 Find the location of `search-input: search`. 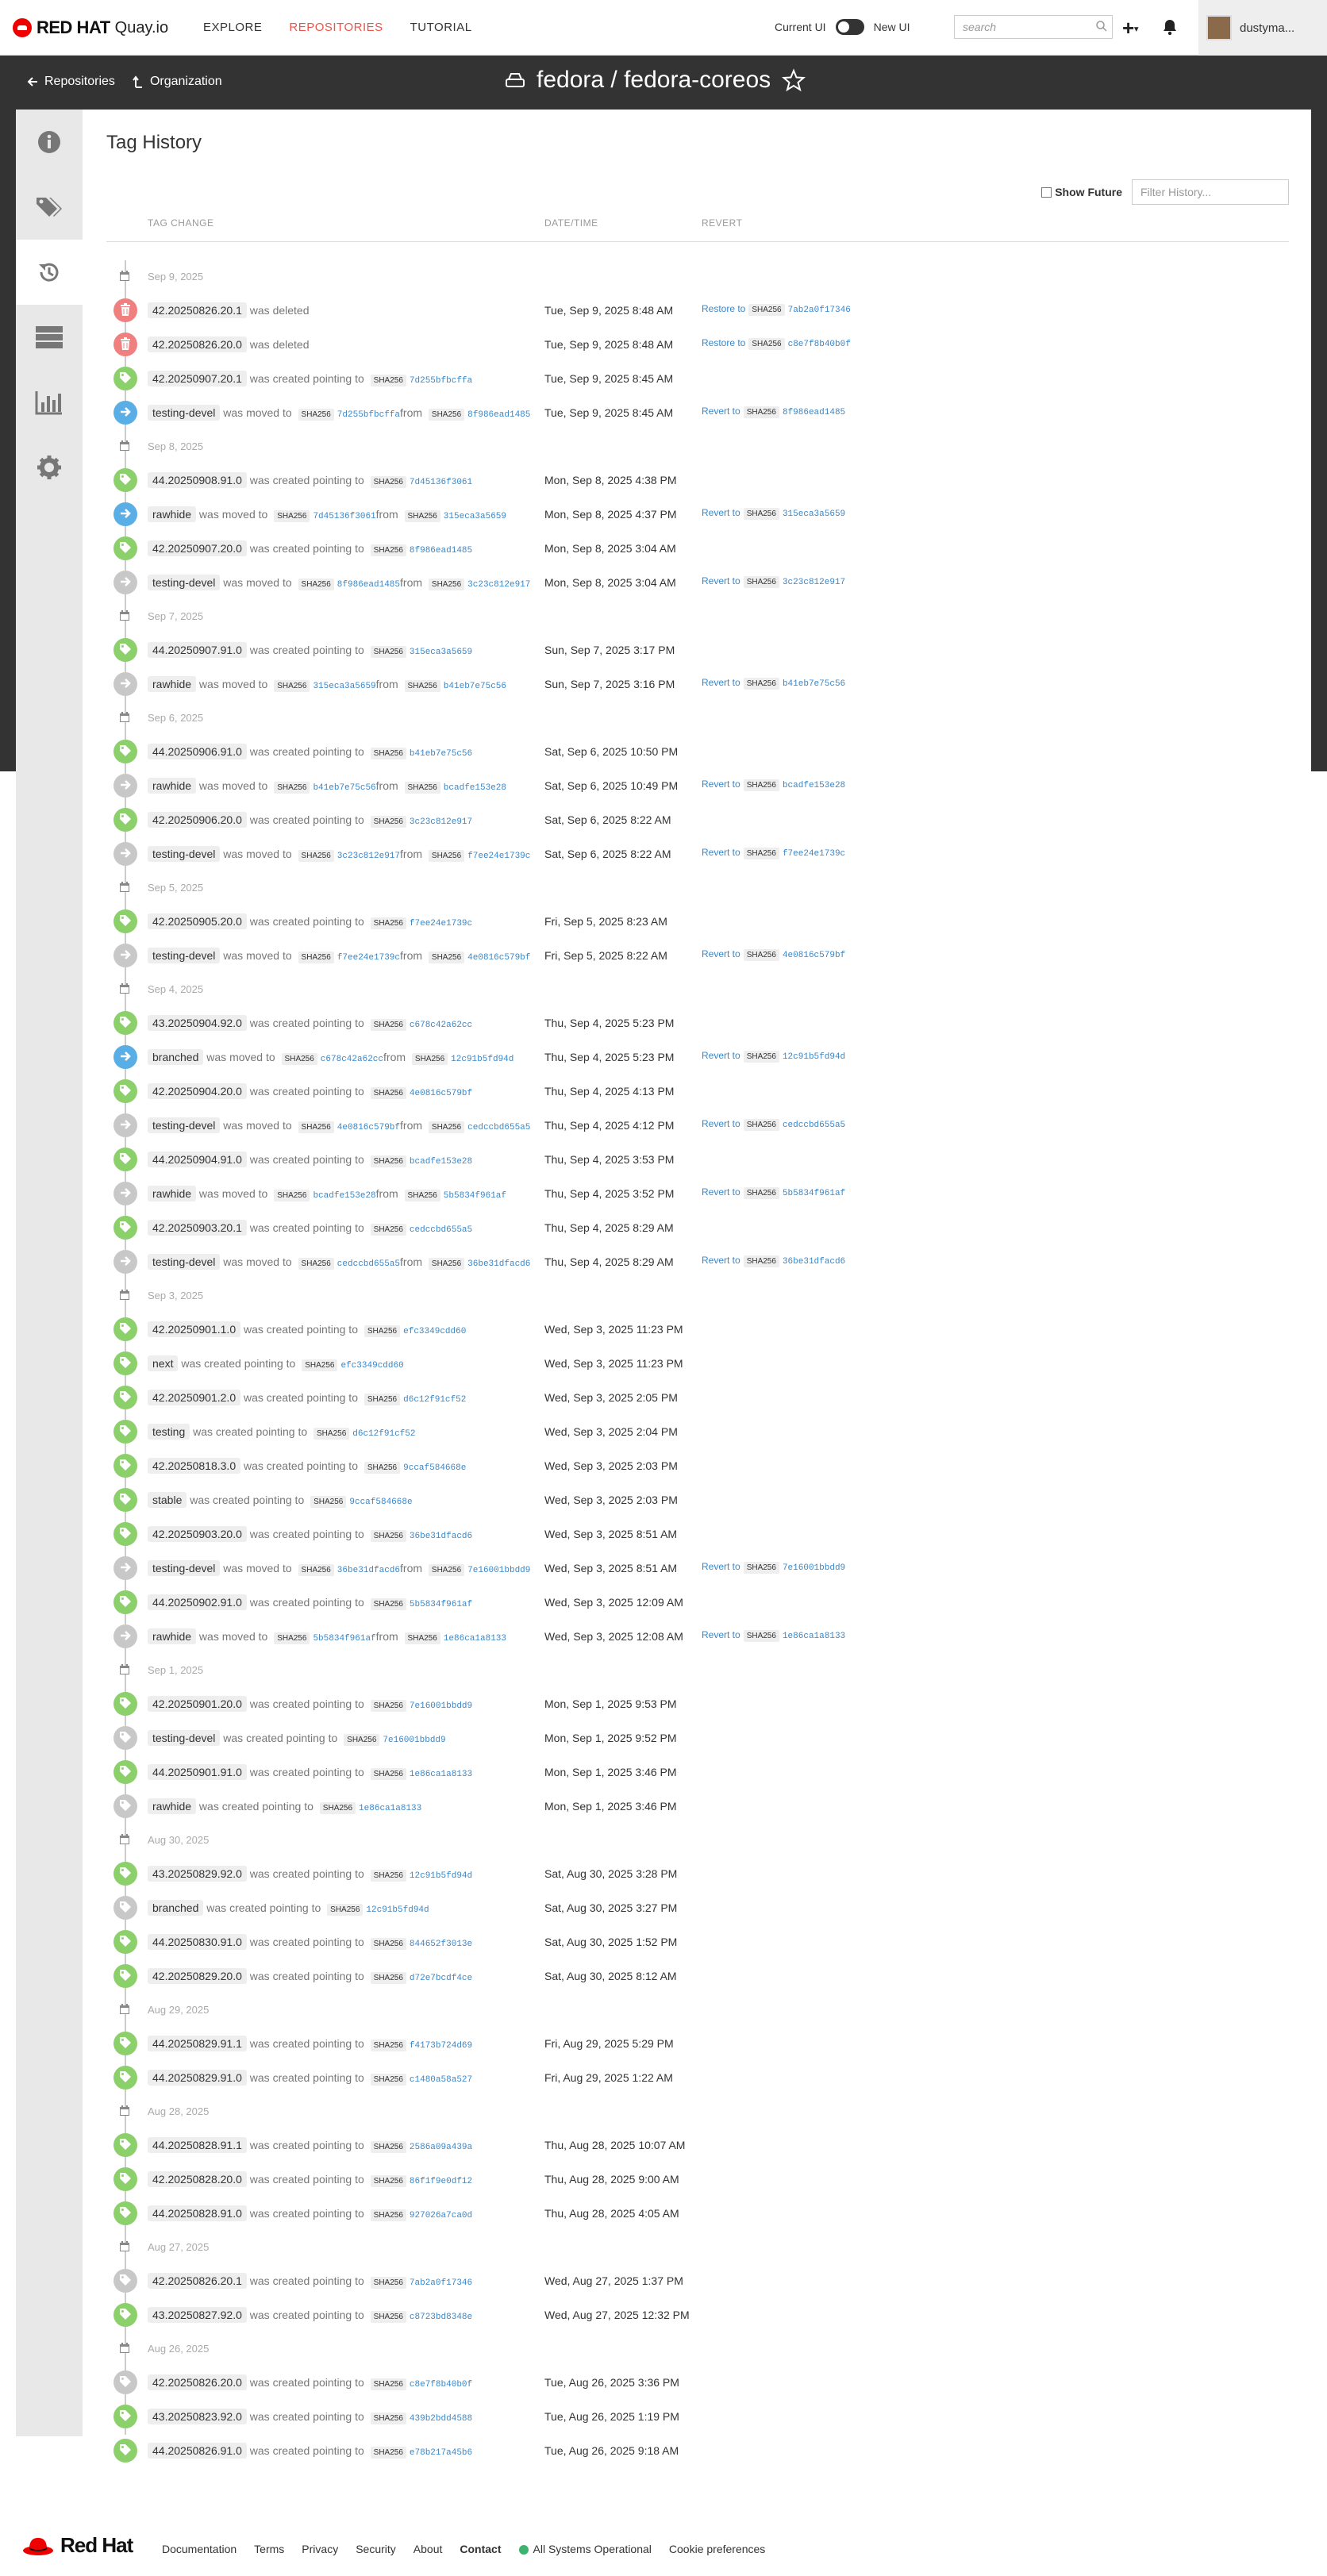

search-input: search is located at coordinates (1033, 27).